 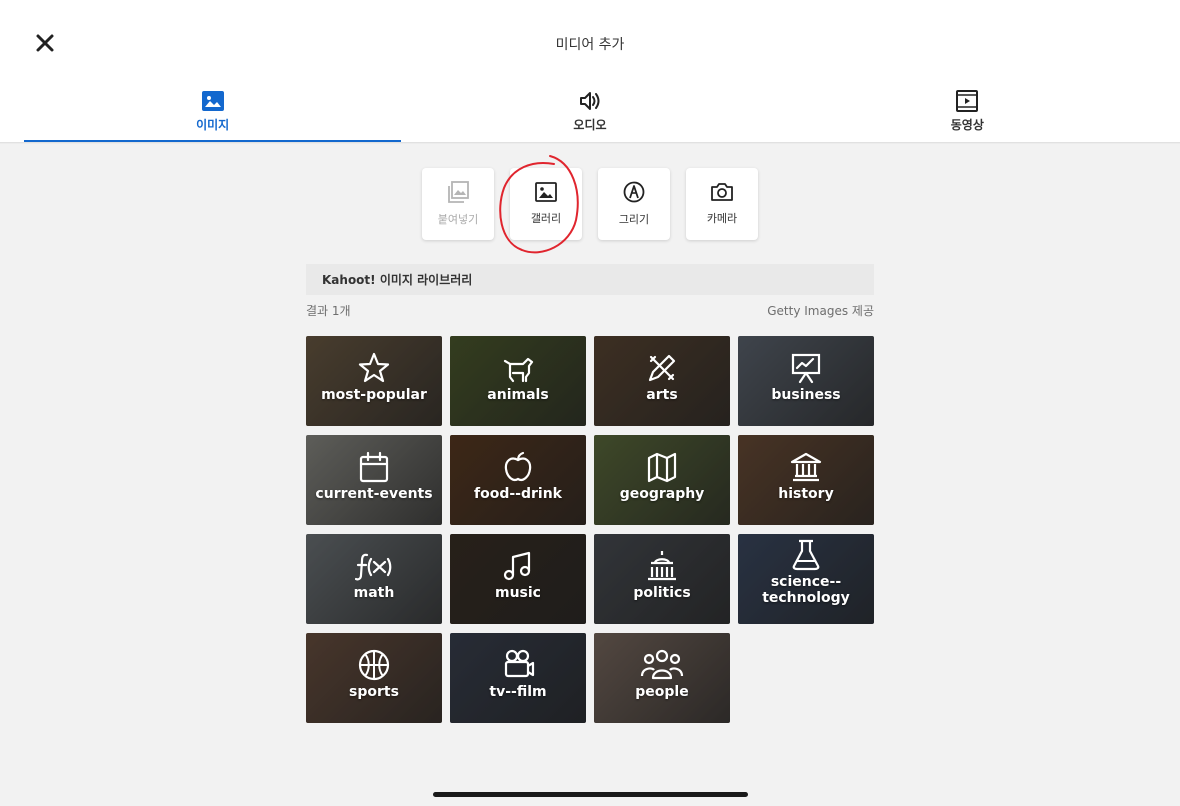 I want to click on category-label: geography, so click(x=662, y=494).